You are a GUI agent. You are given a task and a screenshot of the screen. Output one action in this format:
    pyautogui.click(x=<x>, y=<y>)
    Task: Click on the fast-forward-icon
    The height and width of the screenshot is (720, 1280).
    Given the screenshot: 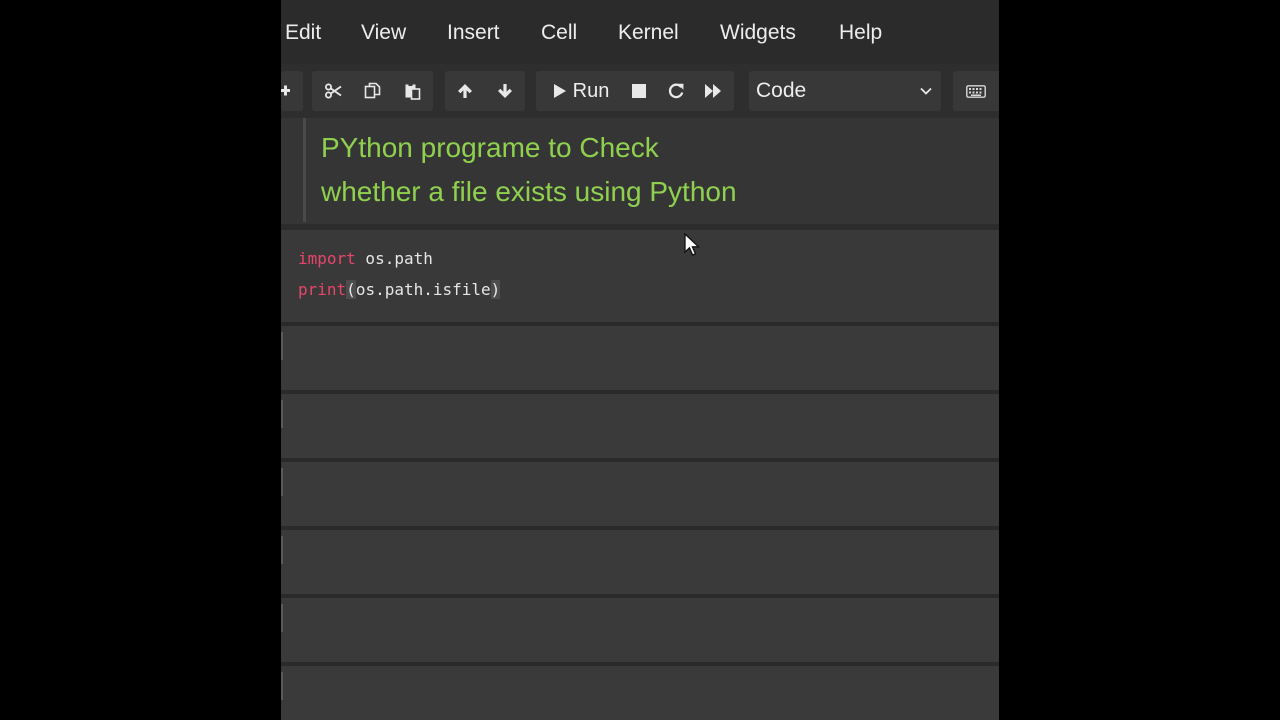 What is the action you would take?
    pyautogui.click(x=713, y=91)
    